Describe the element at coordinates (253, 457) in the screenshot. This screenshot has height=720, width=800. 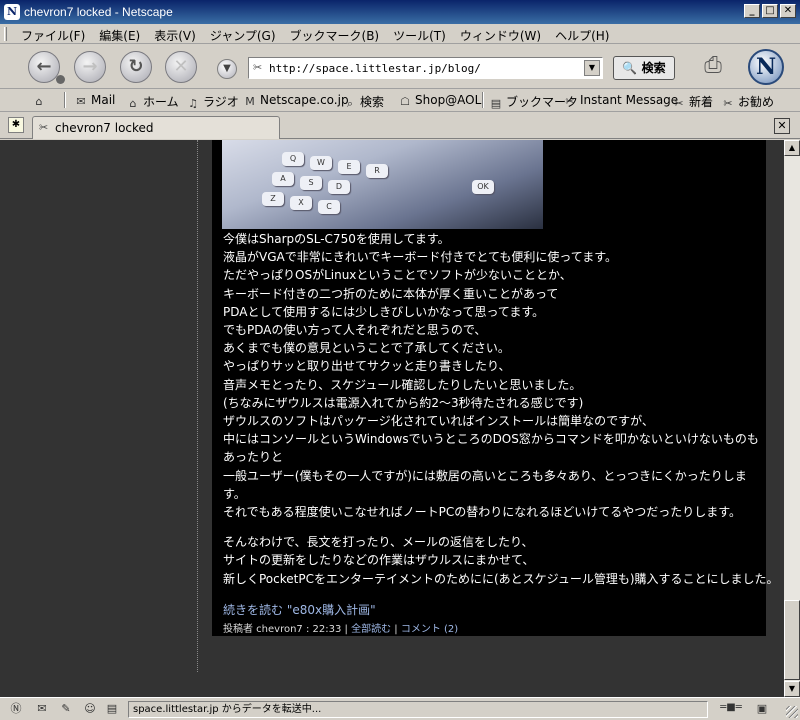
I see `post-line: あったりと` at that location.